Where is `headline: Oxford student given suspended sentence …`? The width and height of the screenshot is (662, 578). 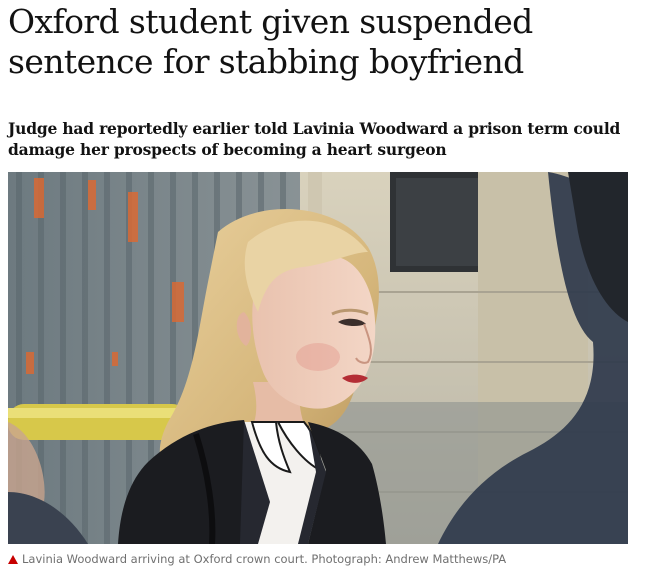 headline: Oxford student given suspended sentence … is located at coordinates (270, 41).